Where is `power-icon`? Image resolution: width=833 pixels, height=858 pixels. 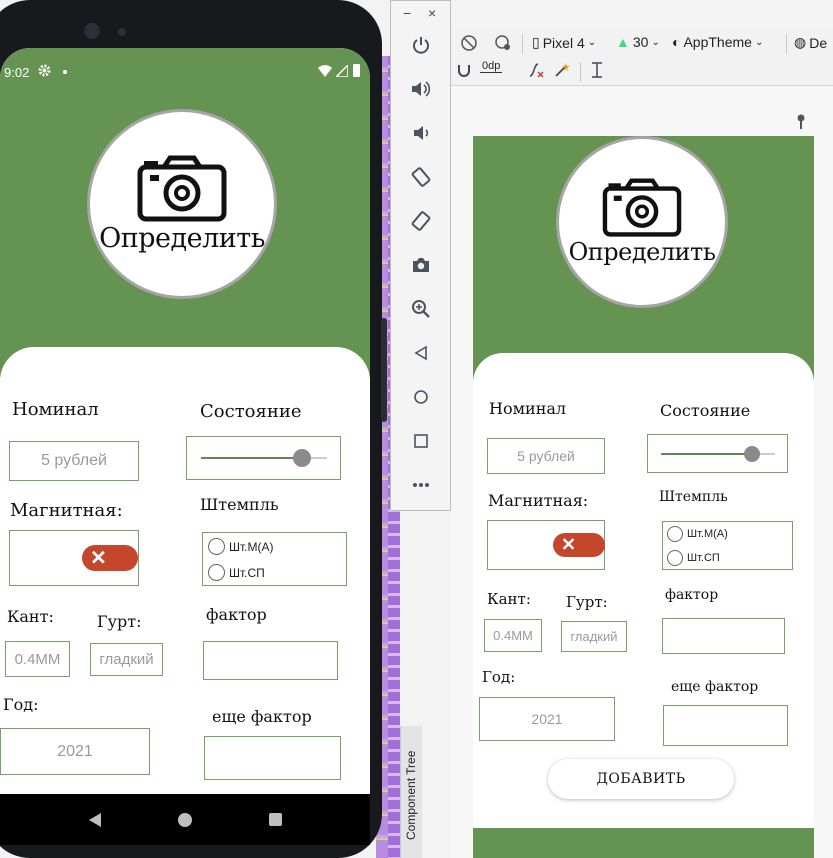 power-icon is located at coordinates (421, 45).